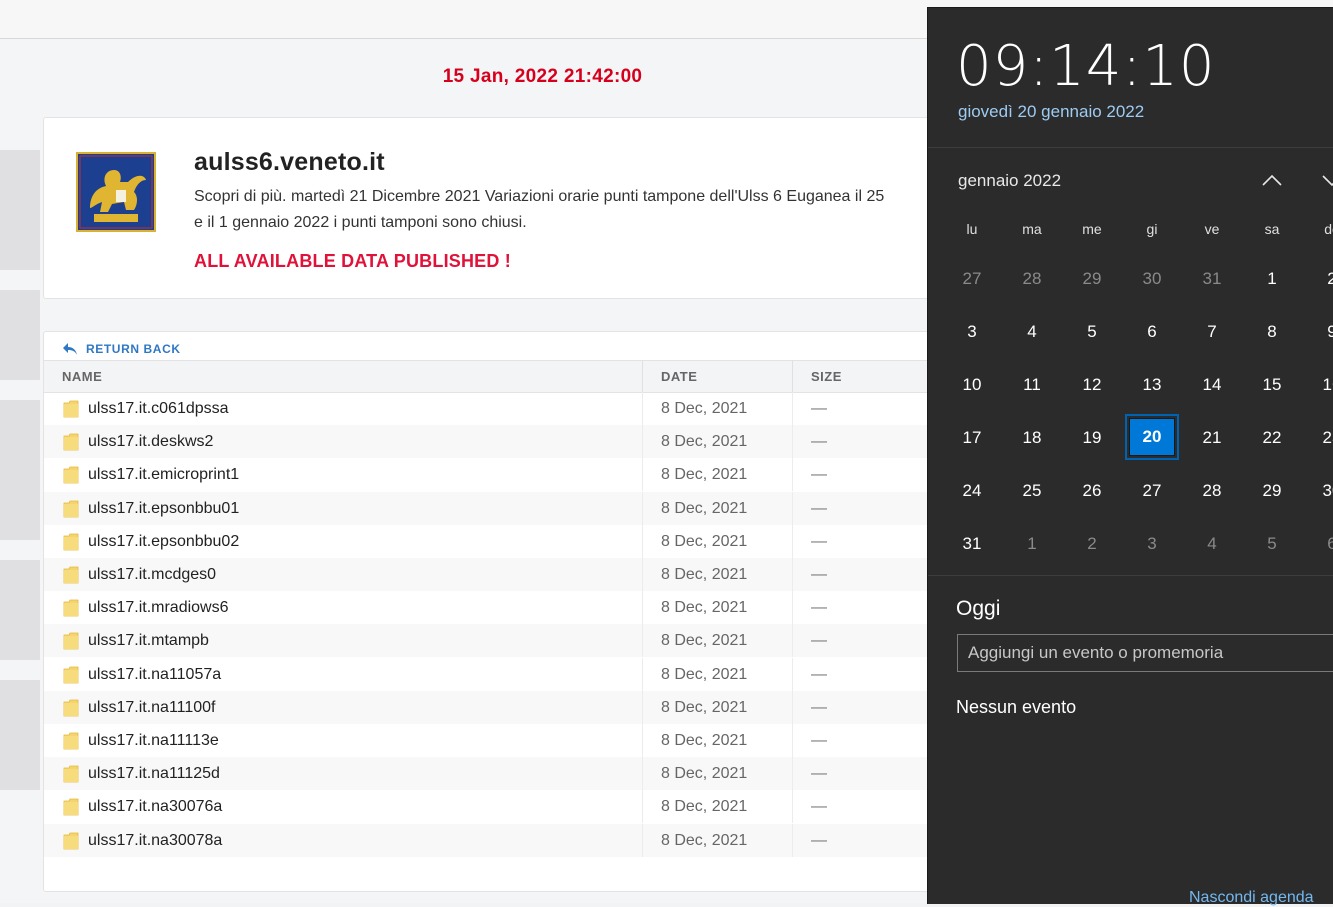 The height and width of the screenshot is (907, 1333). Describe the element at coordinates (1032, 331) in the screenshot. I see `calendar-day: 4` at that location.